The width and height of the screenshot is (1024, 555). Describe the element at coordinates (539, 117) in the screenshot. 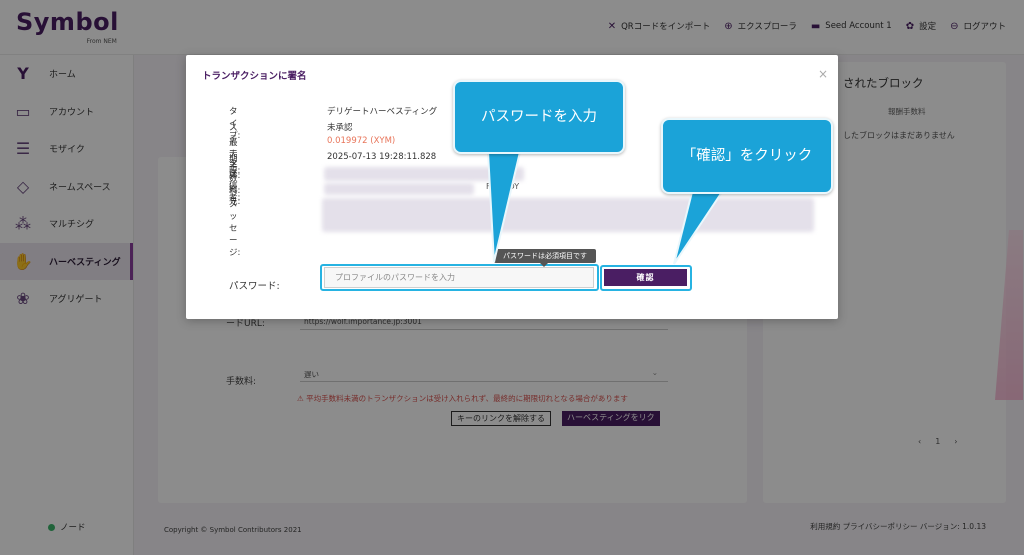

I see `password-callout: パスワードを入力` at that location.